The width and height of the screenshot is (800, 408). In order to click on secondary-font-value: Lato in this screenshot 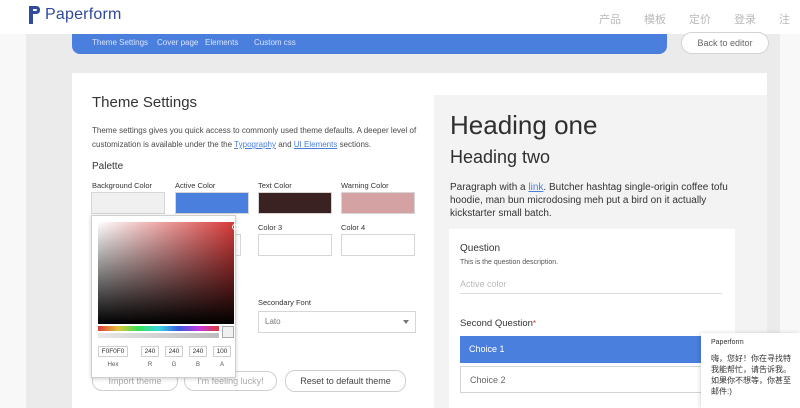, I will do `click(273, 321)`.